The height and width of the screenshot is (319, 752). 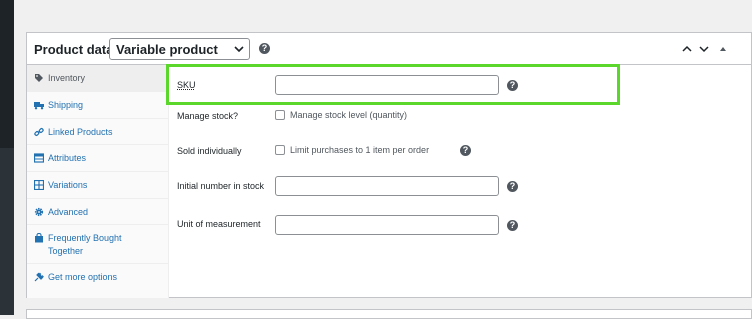 What do you see at coordinates (239, 49) in the screenshot?
I see `chevron-down-icon` at bounding box center [239, 49].